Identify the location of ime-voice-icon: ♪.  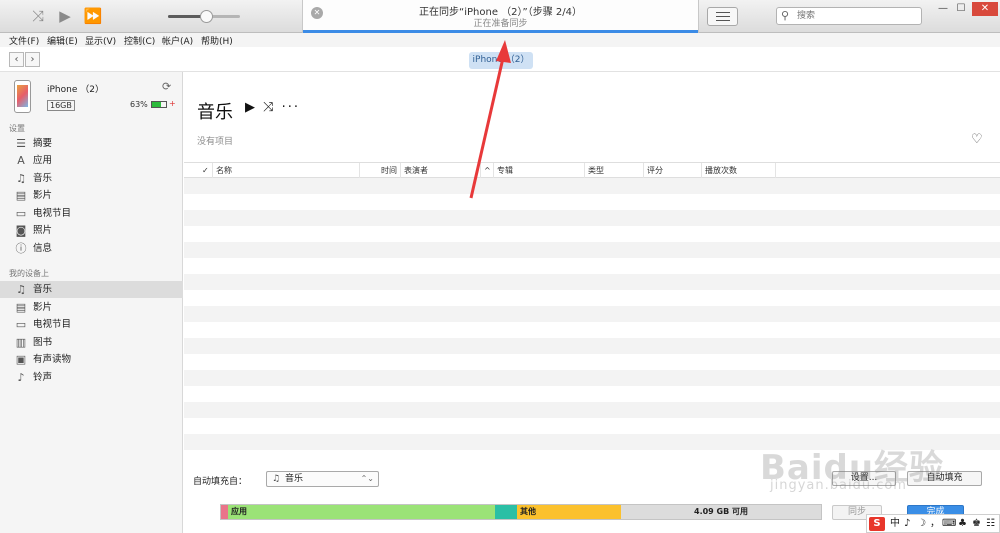
(907, 524).